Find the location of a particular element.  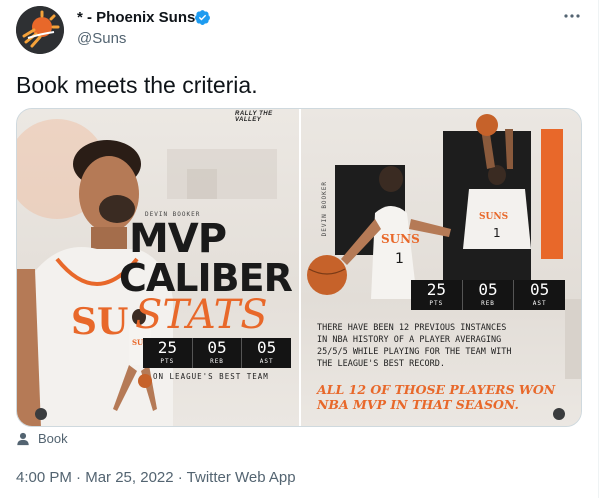

tweet-time: 4:00 PM is located at coordinates (44, 477).